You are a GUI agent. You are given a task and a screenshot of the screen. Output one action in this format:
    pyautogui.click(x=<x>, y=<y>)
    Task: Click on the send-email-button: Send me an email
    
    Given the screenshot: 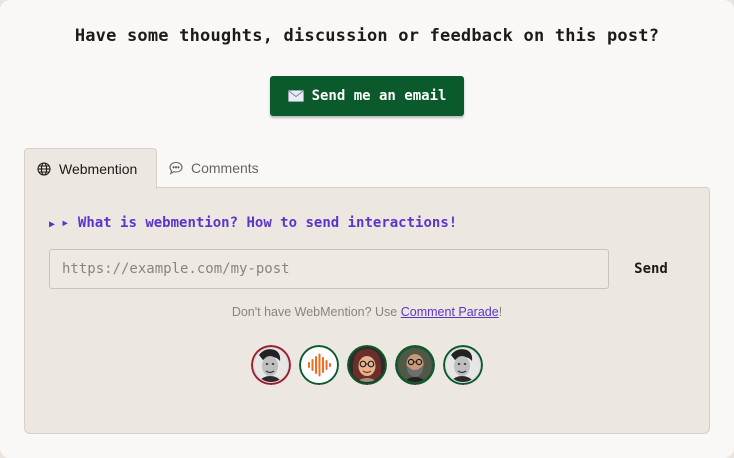 What is the action you would take?
    pyautogui.click(x=367, y=96)
    